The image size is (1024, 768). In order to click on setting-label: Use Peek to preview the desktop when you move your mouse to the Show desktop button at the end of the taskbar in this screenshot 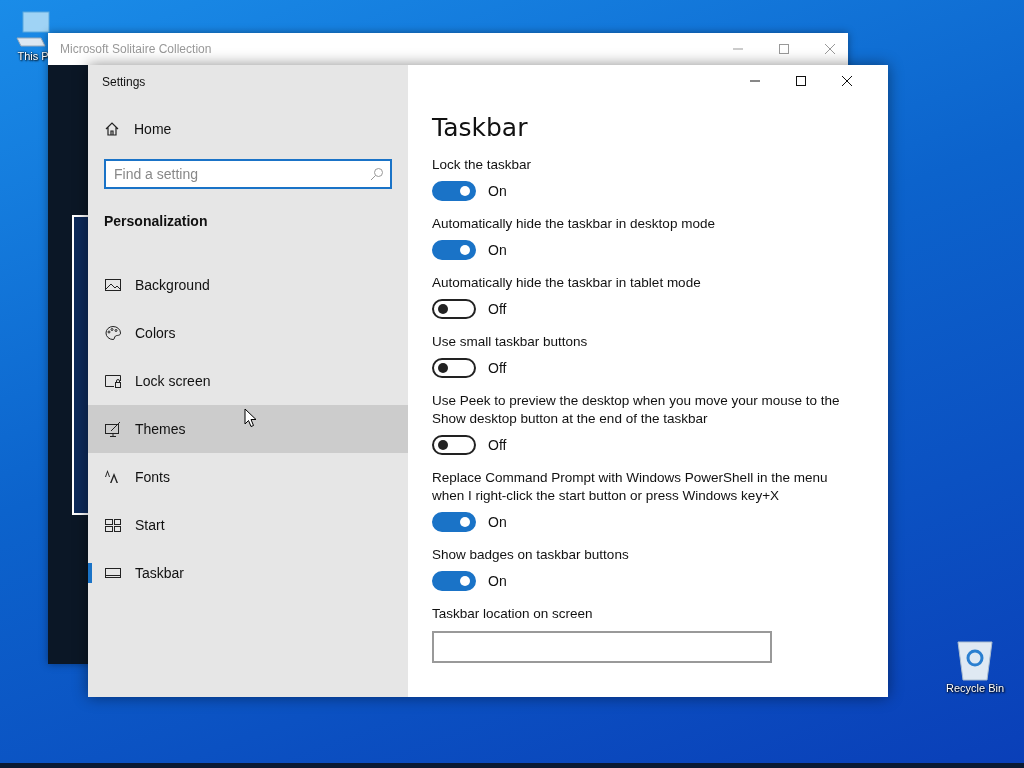, I will do `click(636, 410)`.